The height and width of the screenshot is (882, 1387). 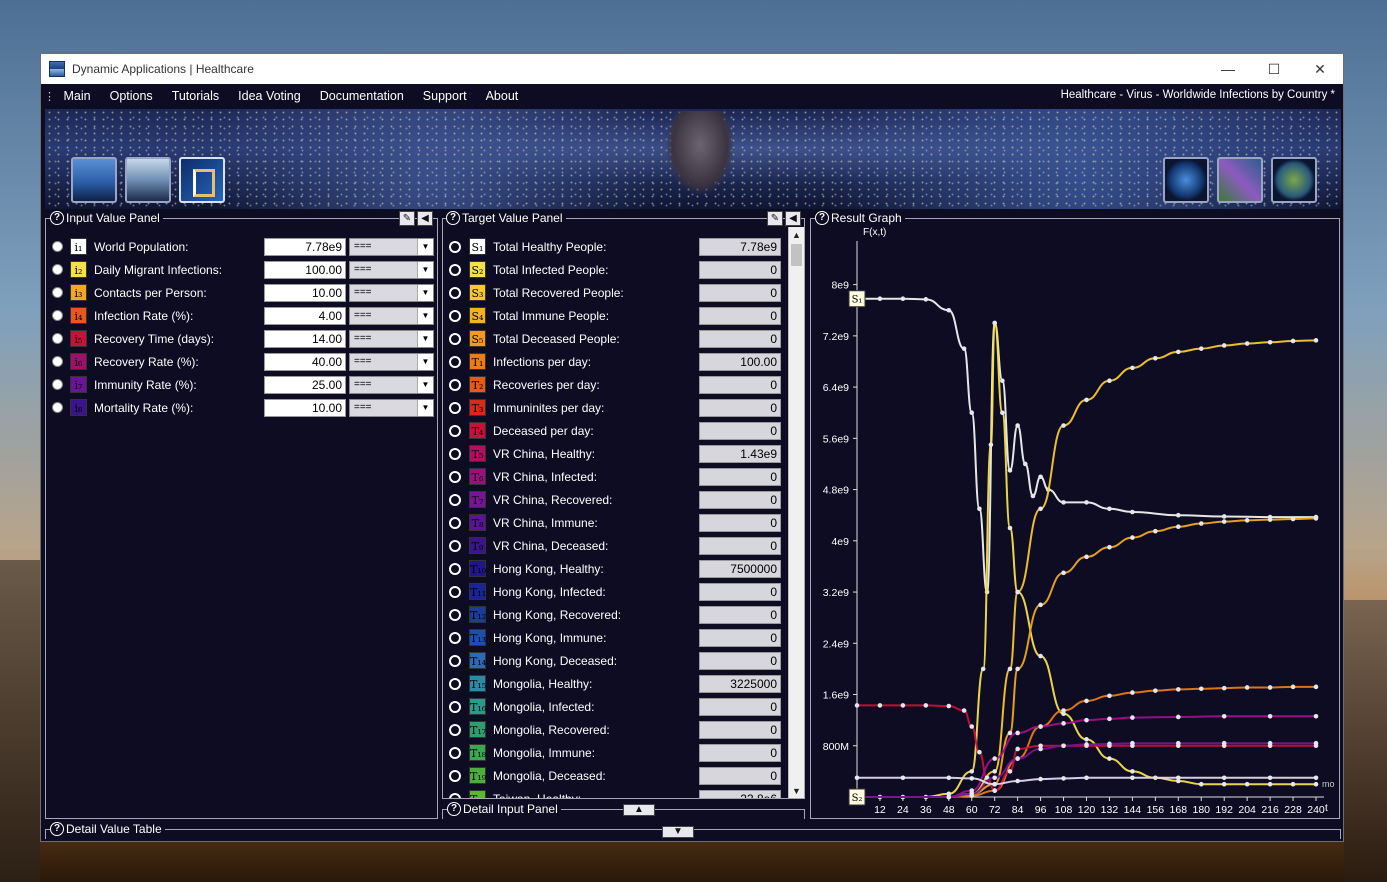 What do you see at coordinates (305, 338) in the screenshot?
I see `input-value-field: 14.00` at bounding box center [305, 338].